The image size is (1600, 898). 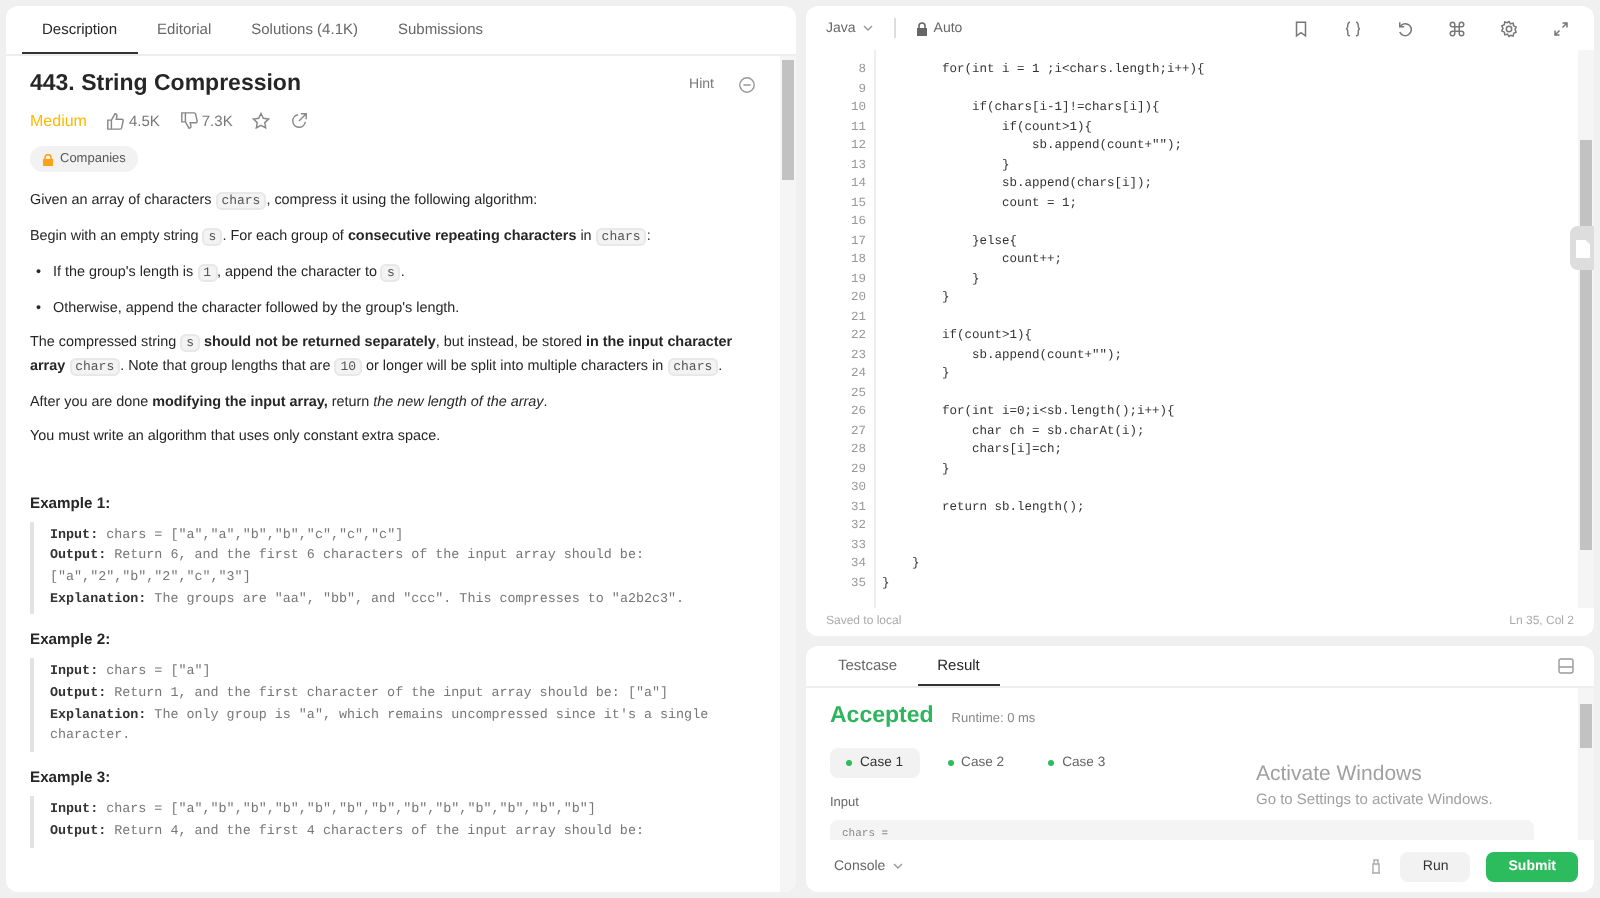 I want to click on problem-title: 443. String Compression, so click(x=166, y=84).